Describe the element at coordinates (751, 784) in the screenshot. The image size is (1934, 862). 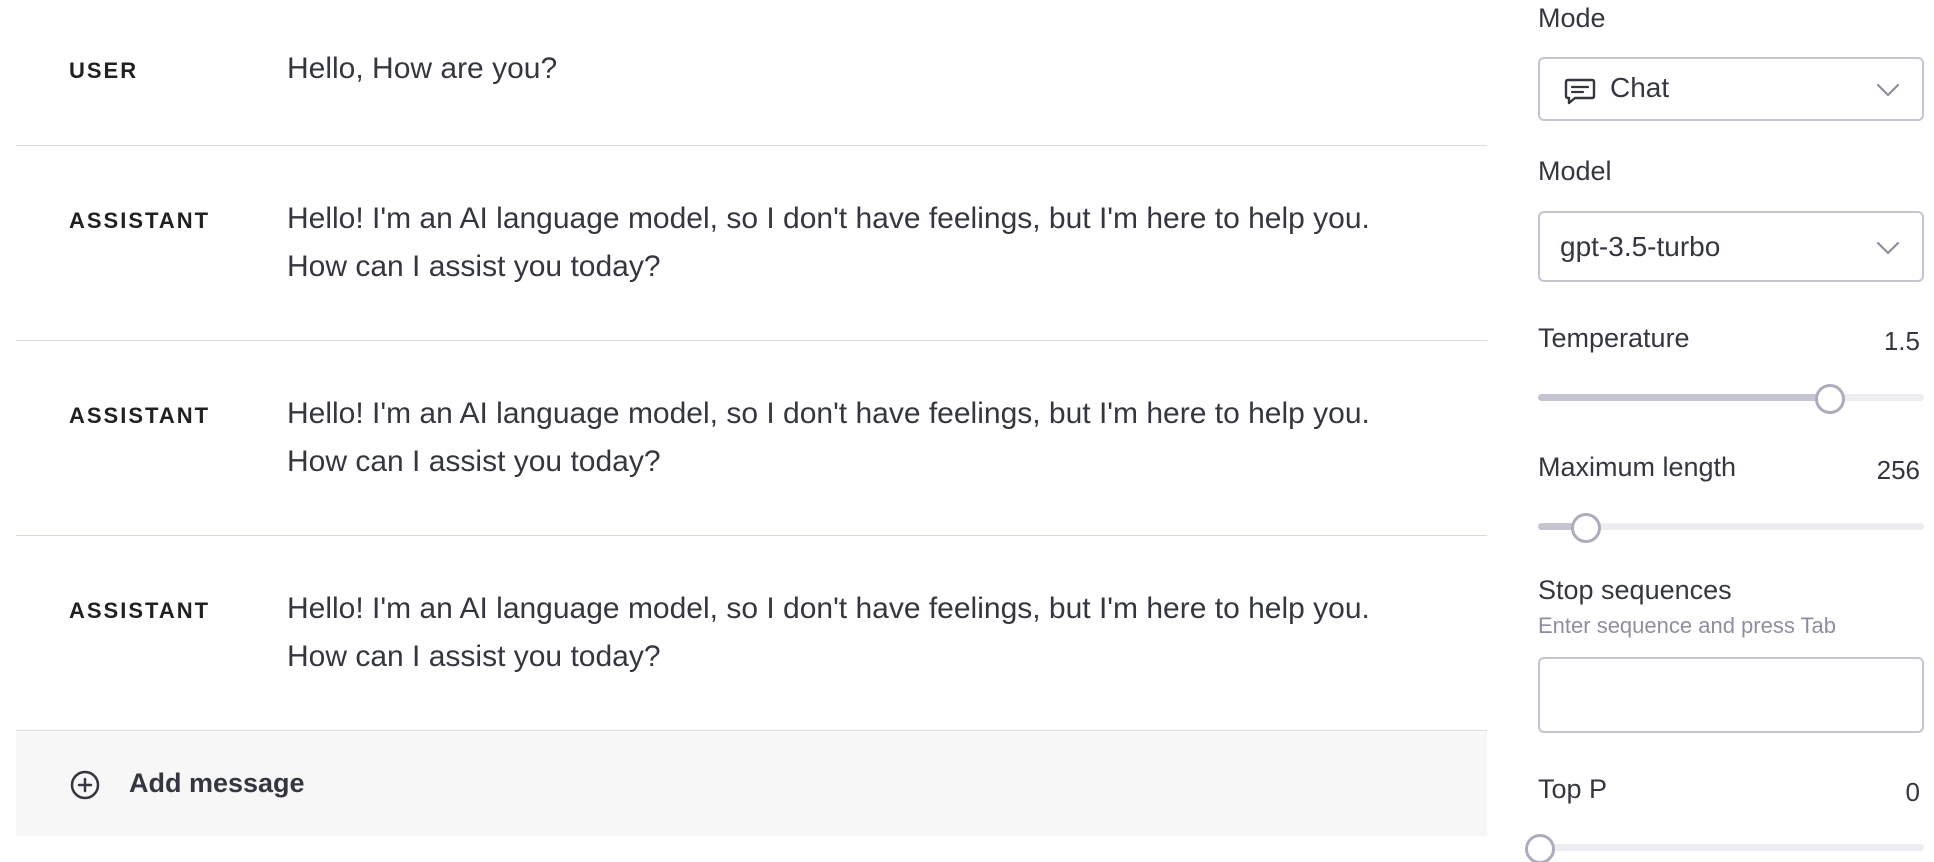
I see `add-message-button: Add message` at that location.